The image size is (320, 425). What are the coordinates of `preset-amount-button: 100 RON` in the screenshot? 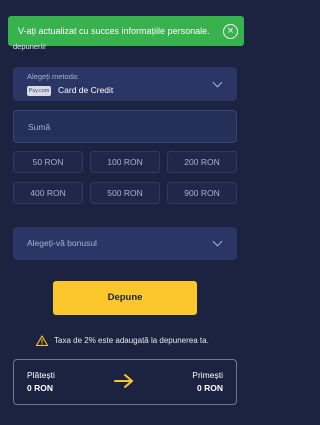 It's located at (125, 162).